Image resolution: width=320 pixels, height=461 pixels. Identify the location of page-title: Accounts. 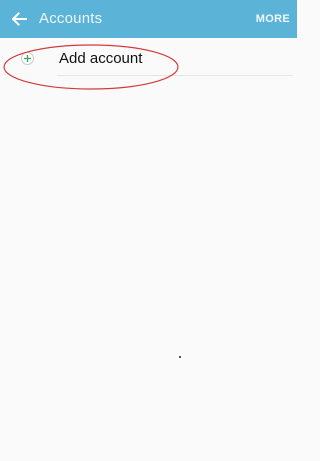
(71, 18).